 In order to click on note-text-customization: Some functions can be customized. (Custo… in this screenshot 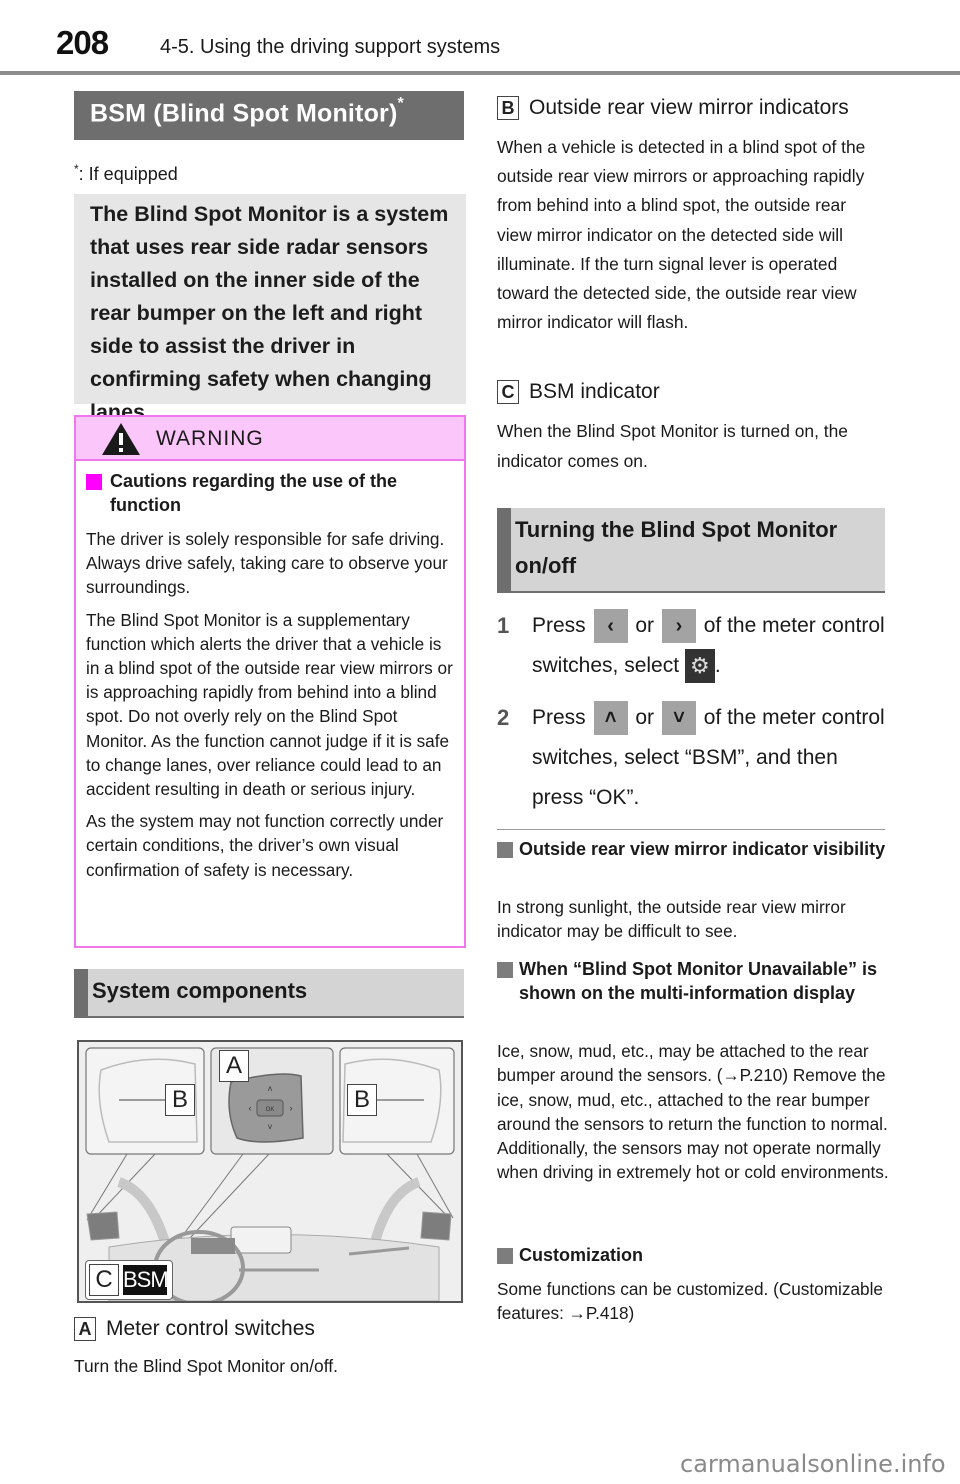, I will do `click(690, 1301)`.